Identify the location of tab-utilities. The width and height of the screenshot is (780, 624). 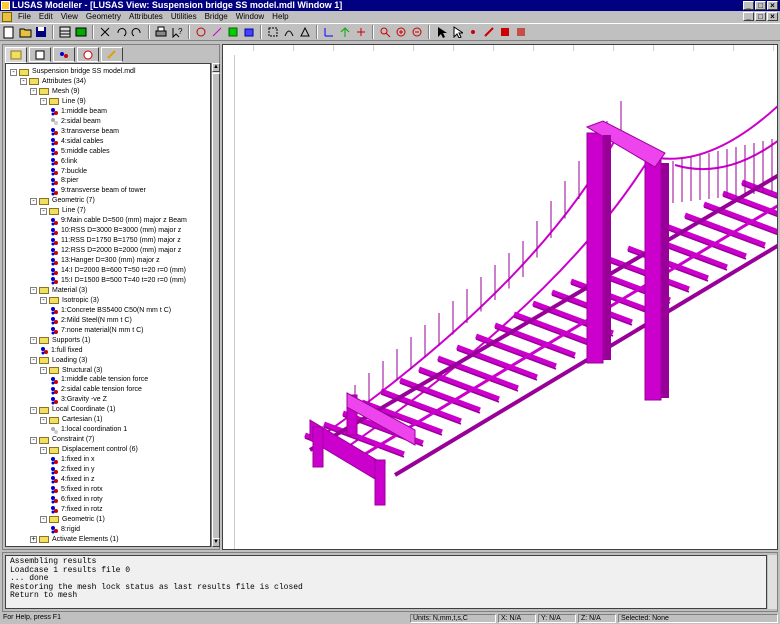
(112, 54).